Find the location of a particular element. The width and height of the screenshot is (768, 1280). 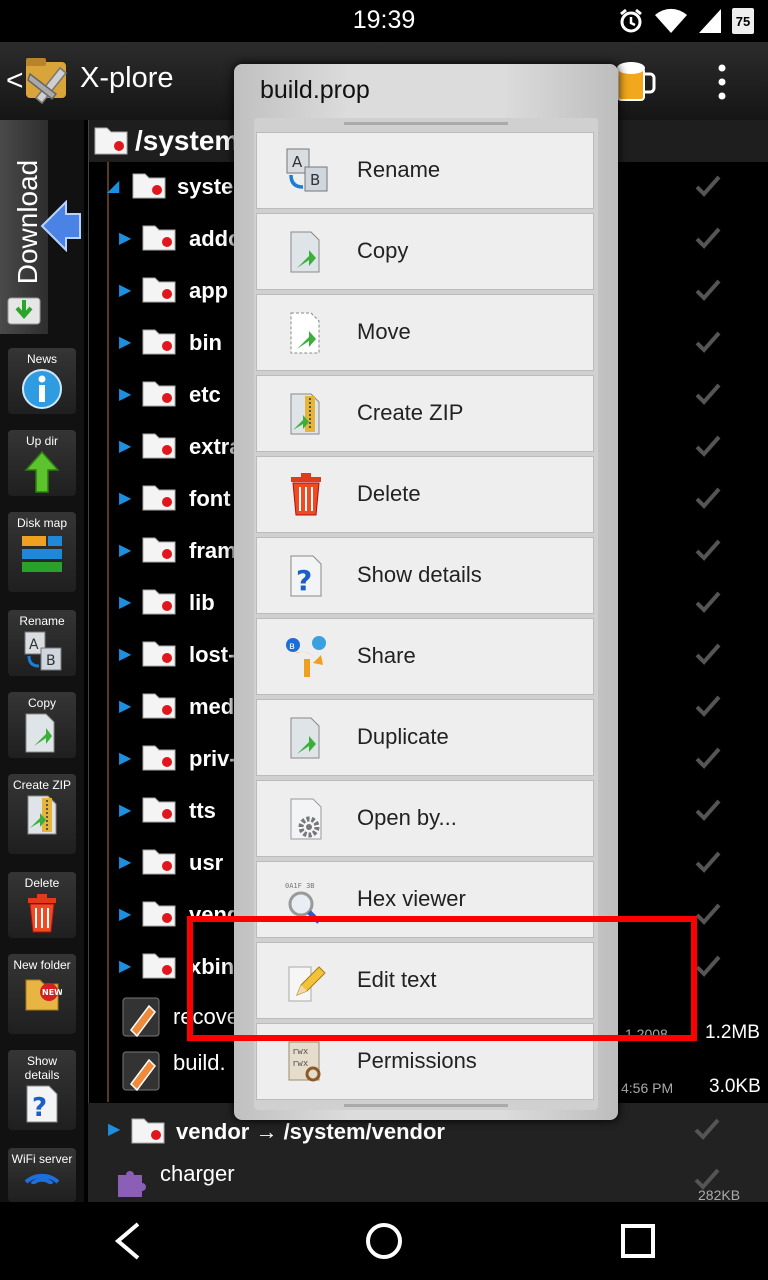

new-folder-button: New folder NEW is located at coordinates (42, 994).